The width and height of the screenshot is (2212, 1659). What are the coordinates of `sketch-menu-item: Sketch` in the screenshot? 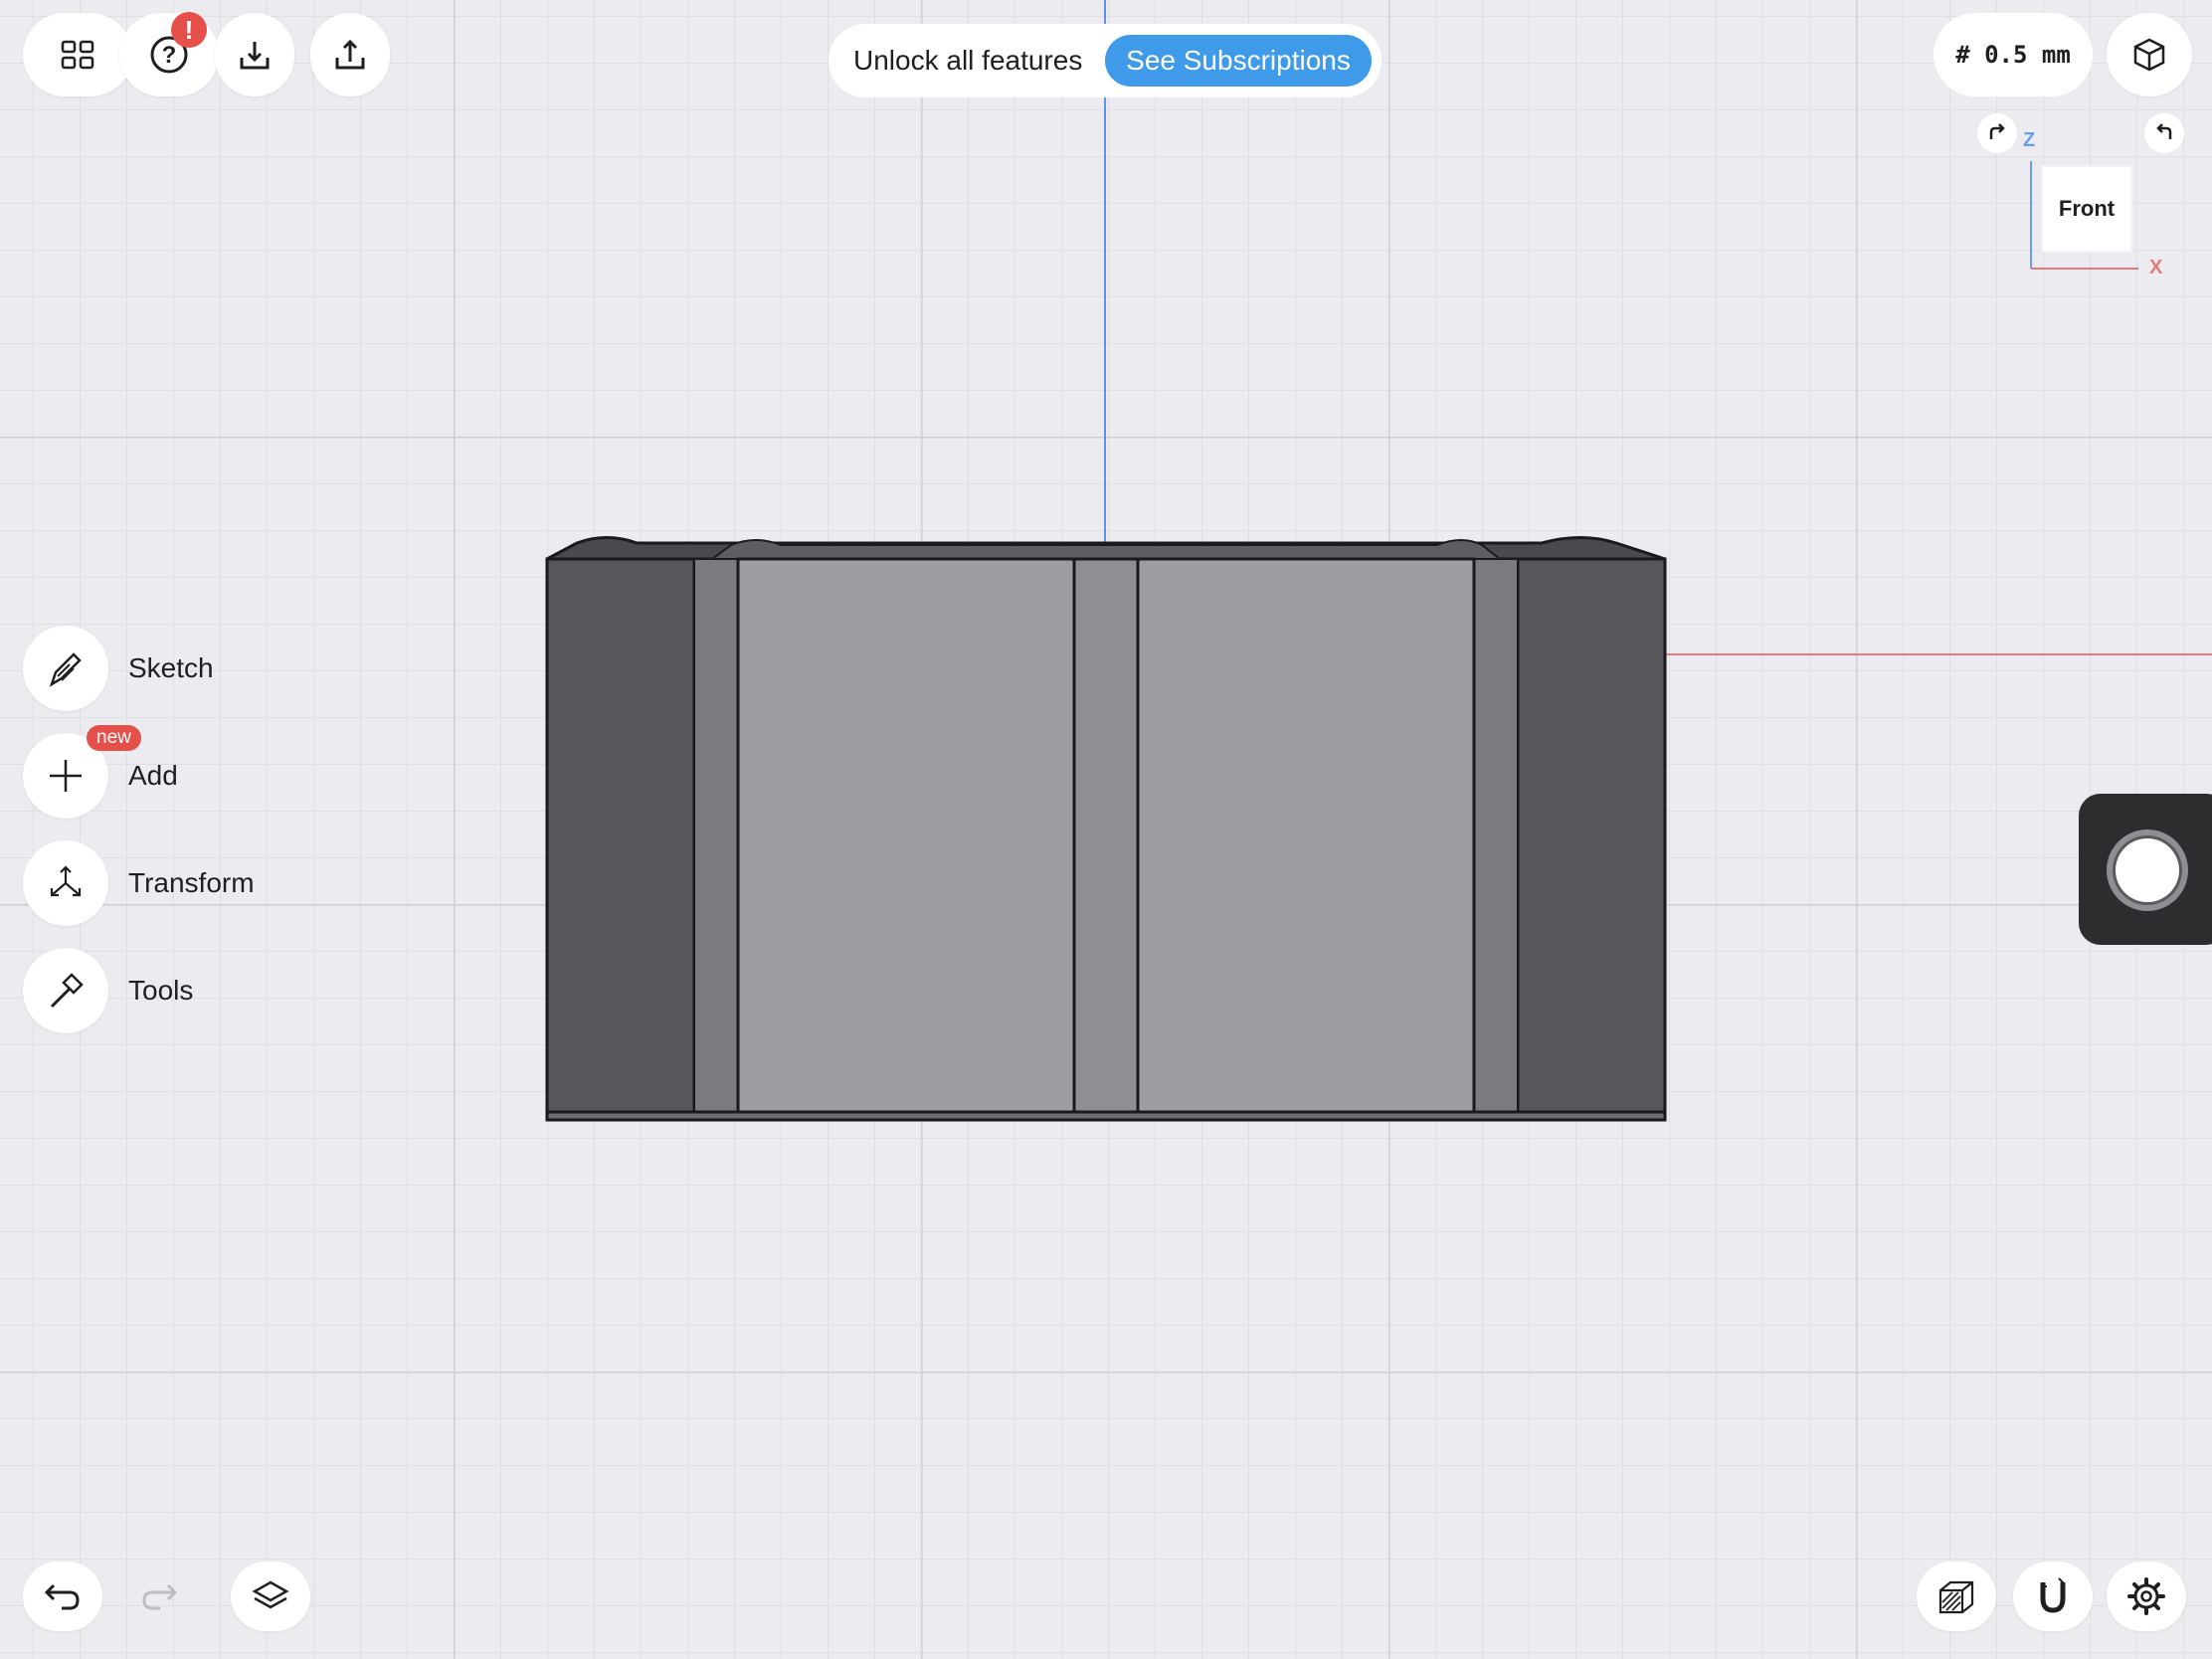 It's located at (118, 668).